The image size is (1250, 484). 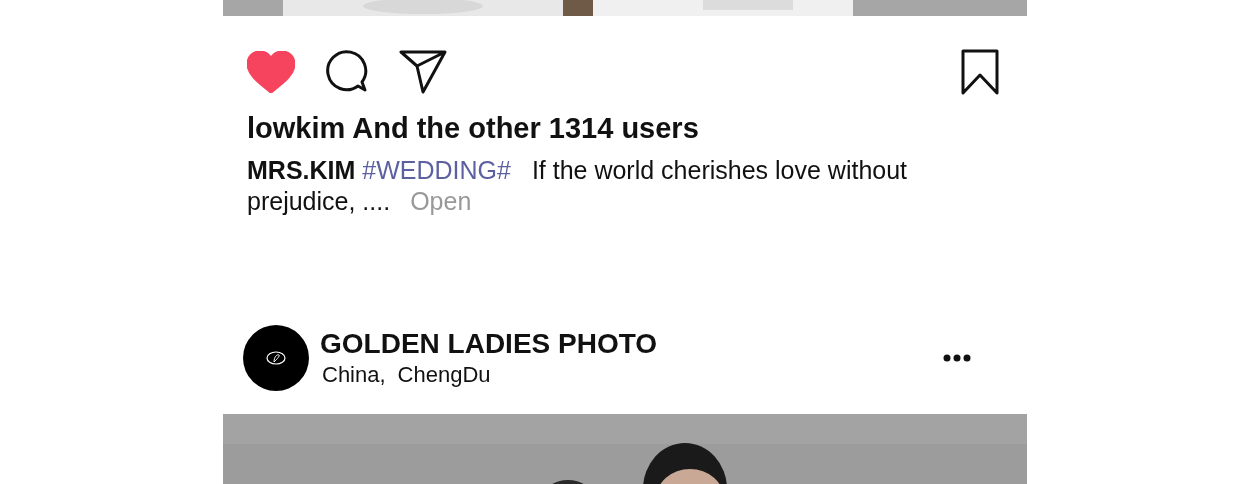 I want to click on account-name: GOLDEN LADIES PHOTO, so click(x=631, y=344).